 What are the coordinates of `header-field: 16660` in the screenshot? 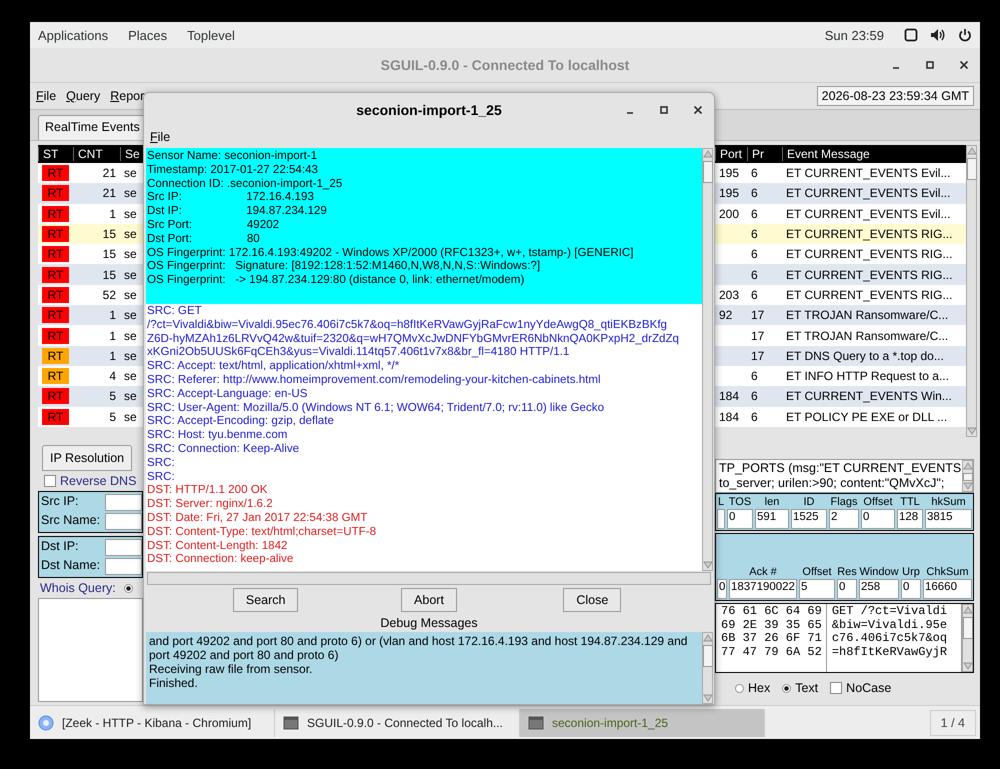 It's located at (947, 589).